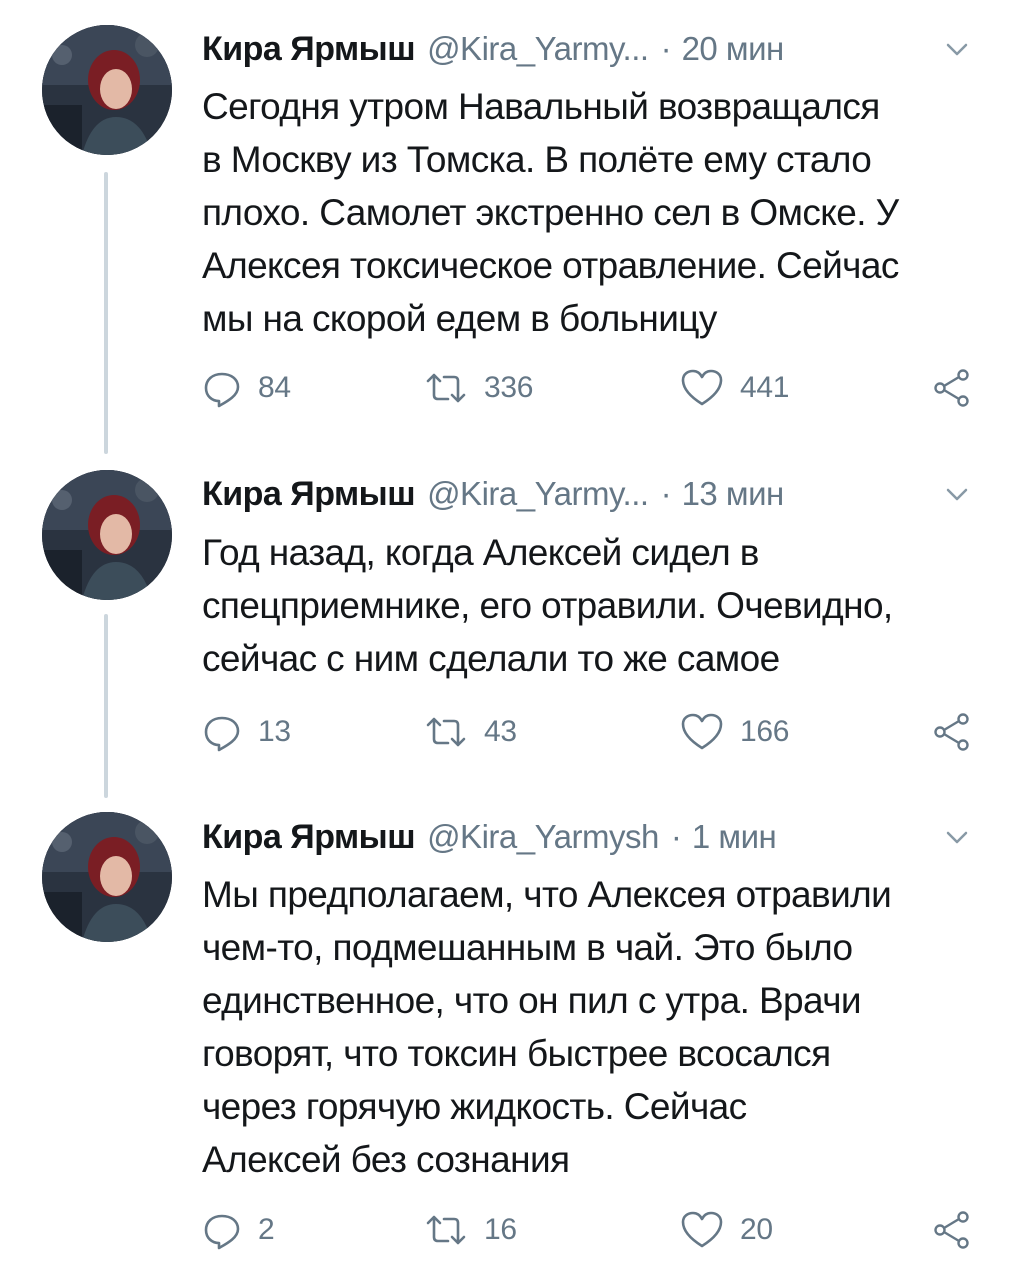 The width and height of the screenshot is (1021, 1280). What do you see at coordinates (478, 388) in the screenshot?
I see `retweet-button: 336` at bounding box center [478, 388].